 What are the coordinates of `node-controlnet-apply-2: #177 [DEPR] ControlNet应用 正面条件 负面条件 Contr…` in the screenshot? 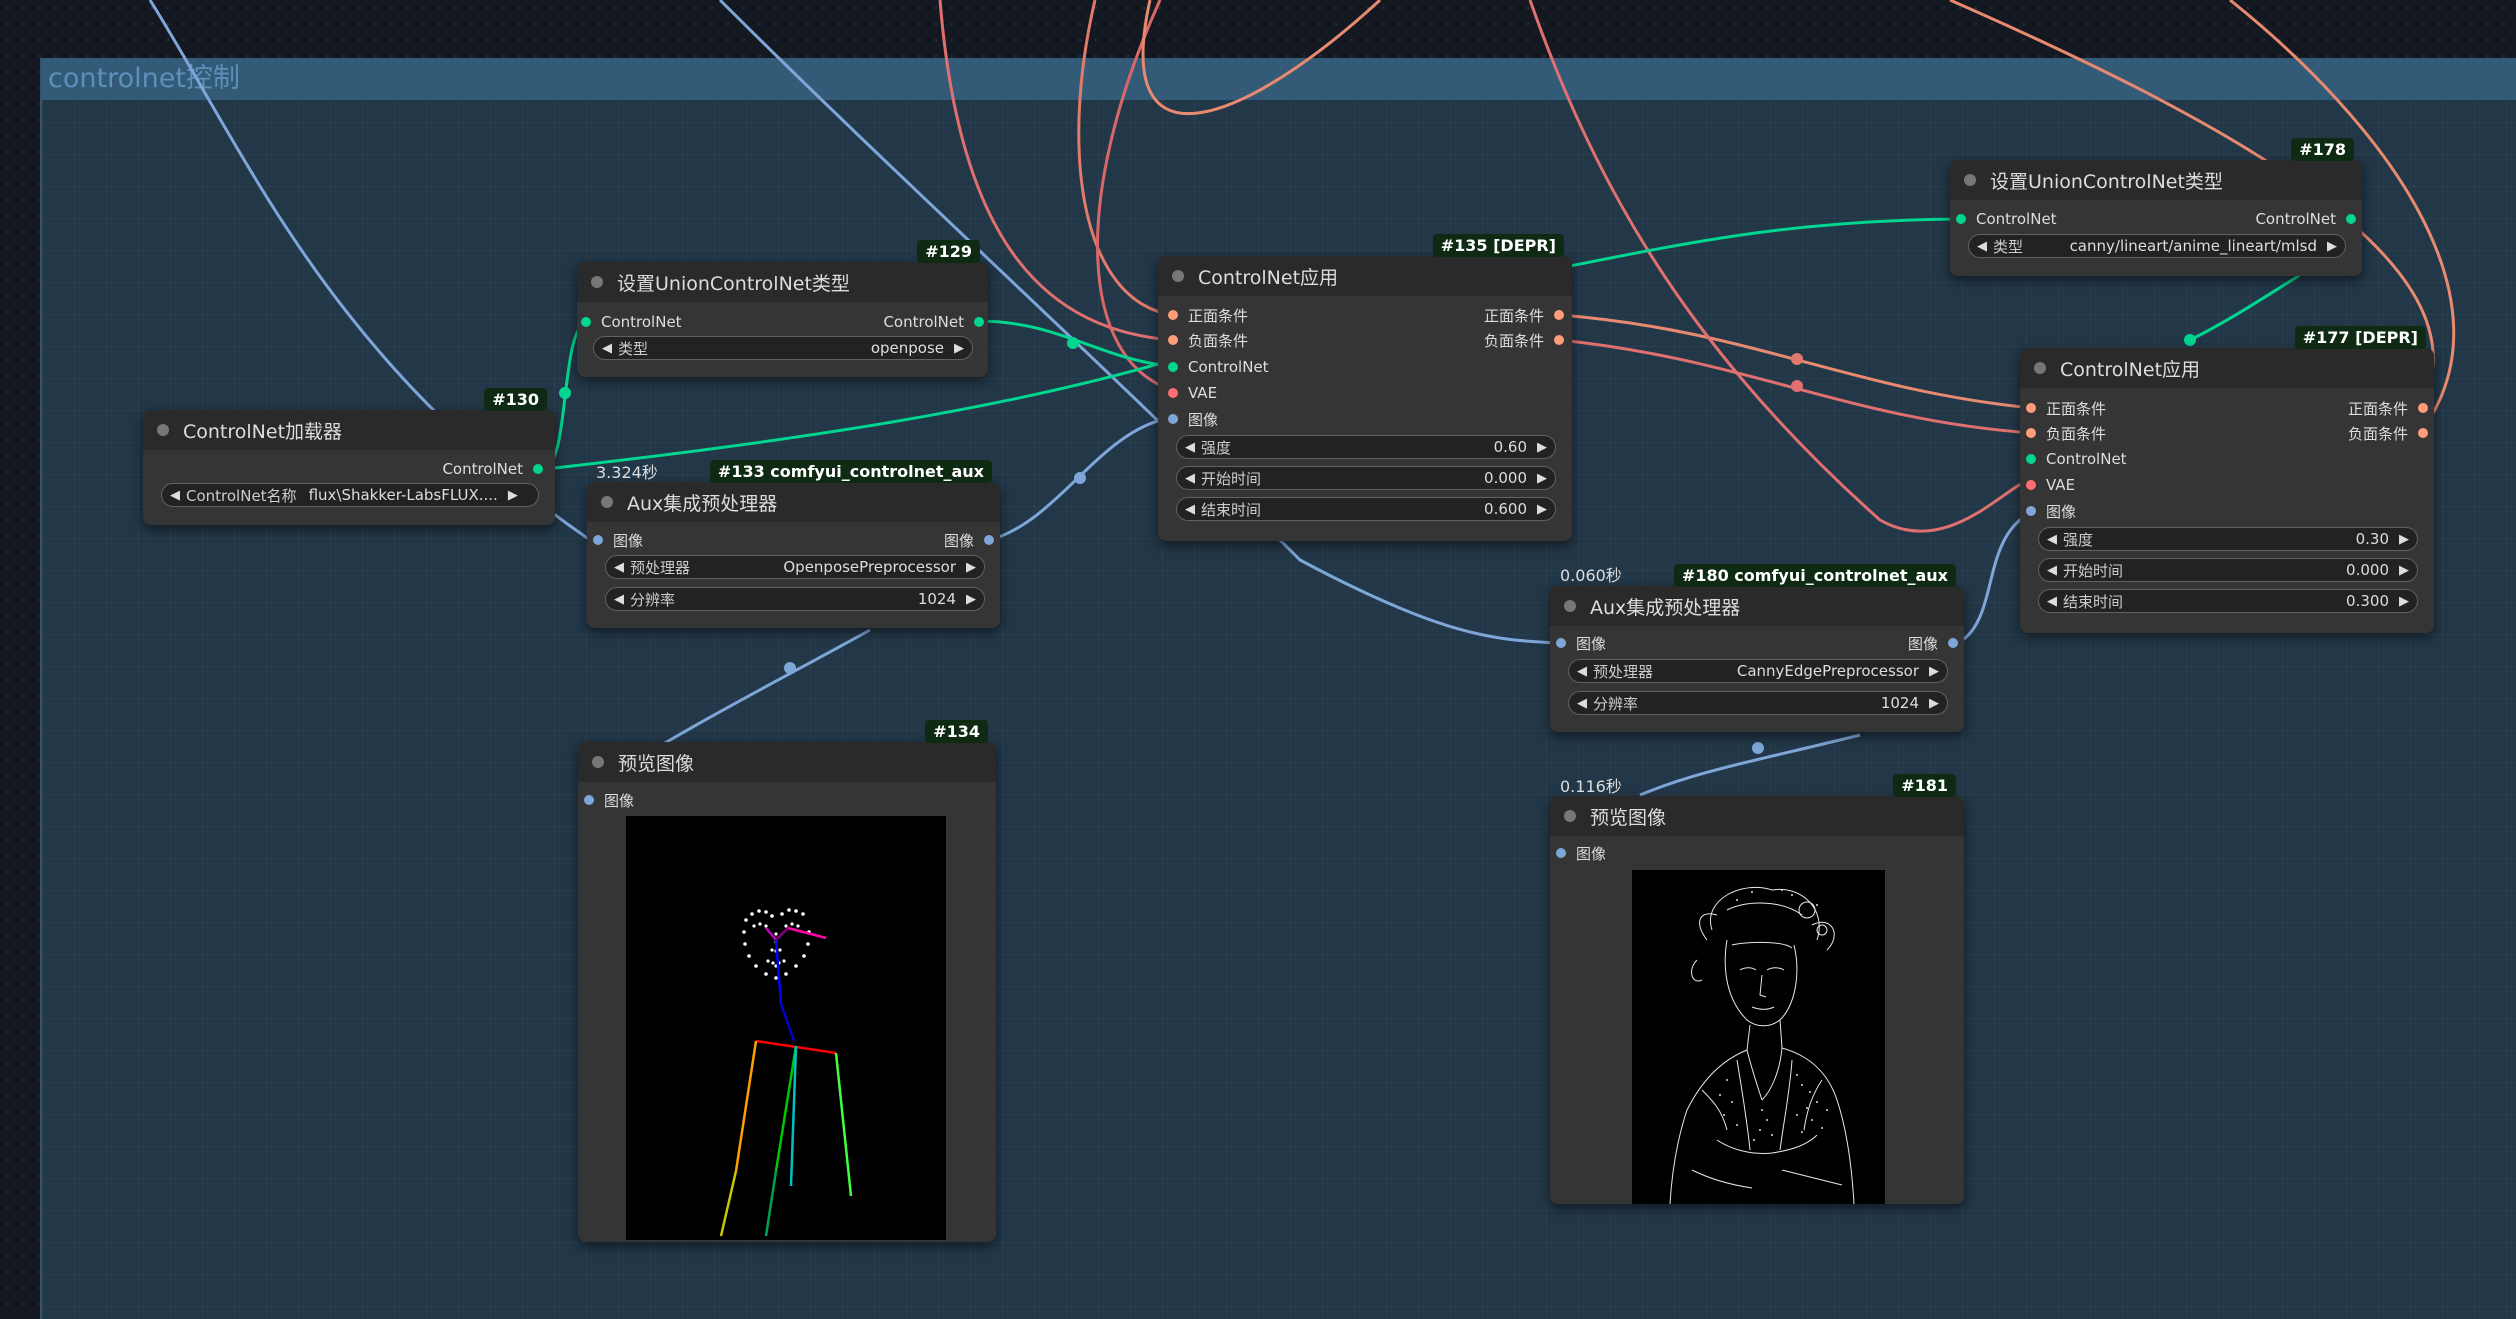 It's located at (2227, 479).